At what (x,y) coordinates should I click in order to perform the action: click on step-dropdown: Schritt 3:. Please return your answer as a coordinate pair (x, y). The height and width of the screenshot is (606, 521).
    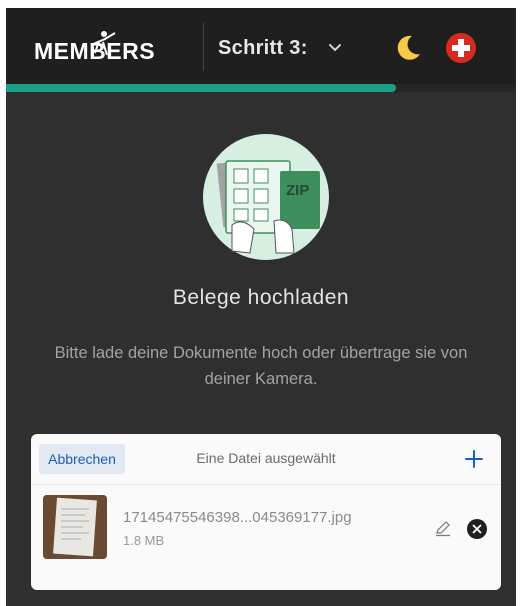
    Looking at the image, I should click on (280, 48).